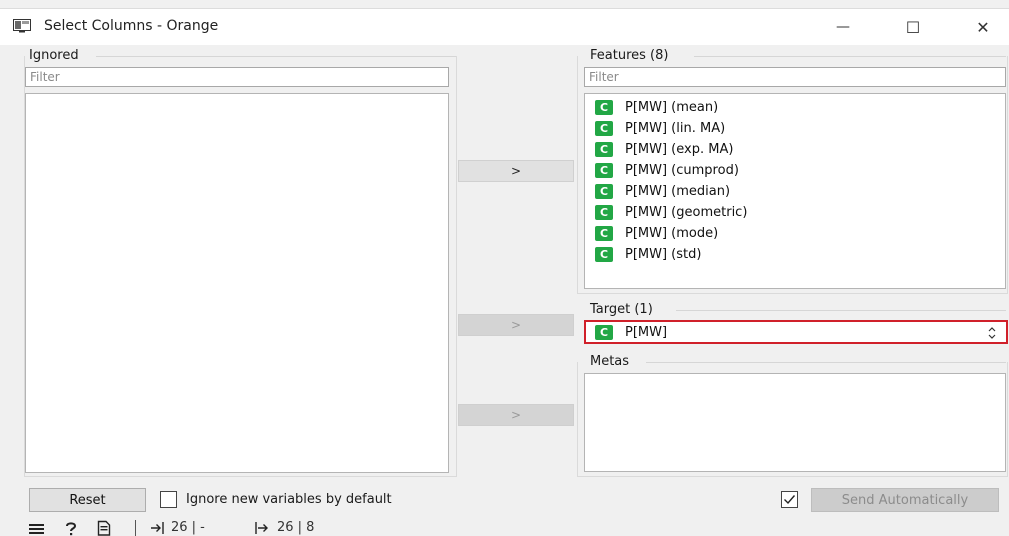 This screenshot has height=536, width=1009. I want to click on feature-label: P[MW] (median), so click(678, 191).